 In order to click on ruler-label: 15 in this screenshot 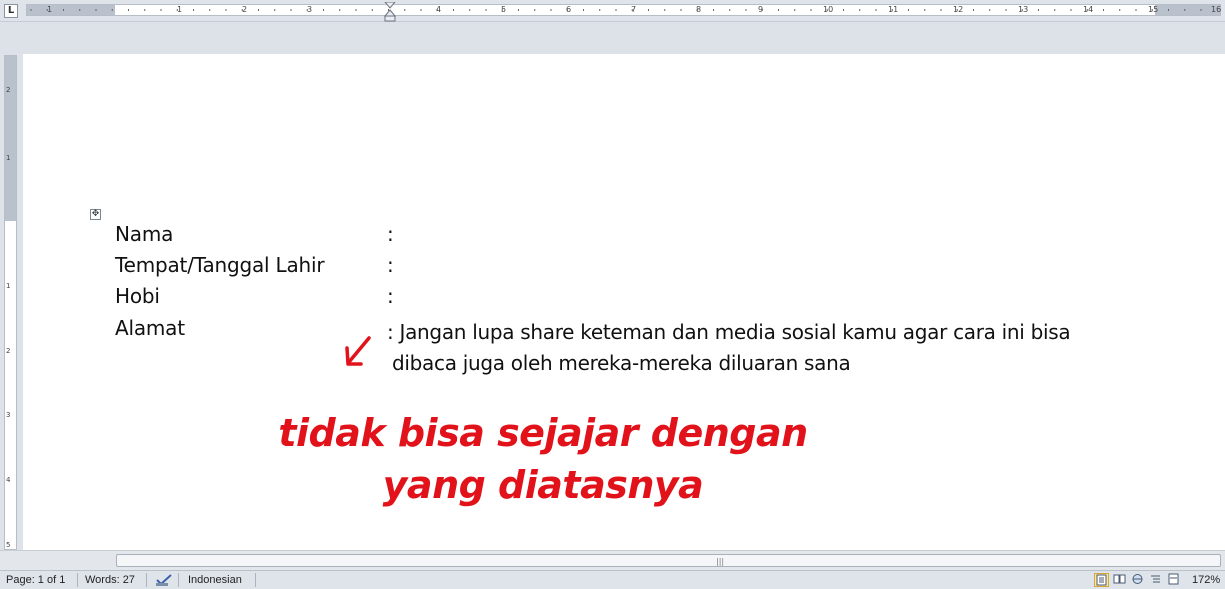, I will do `click(1153, 9)`.